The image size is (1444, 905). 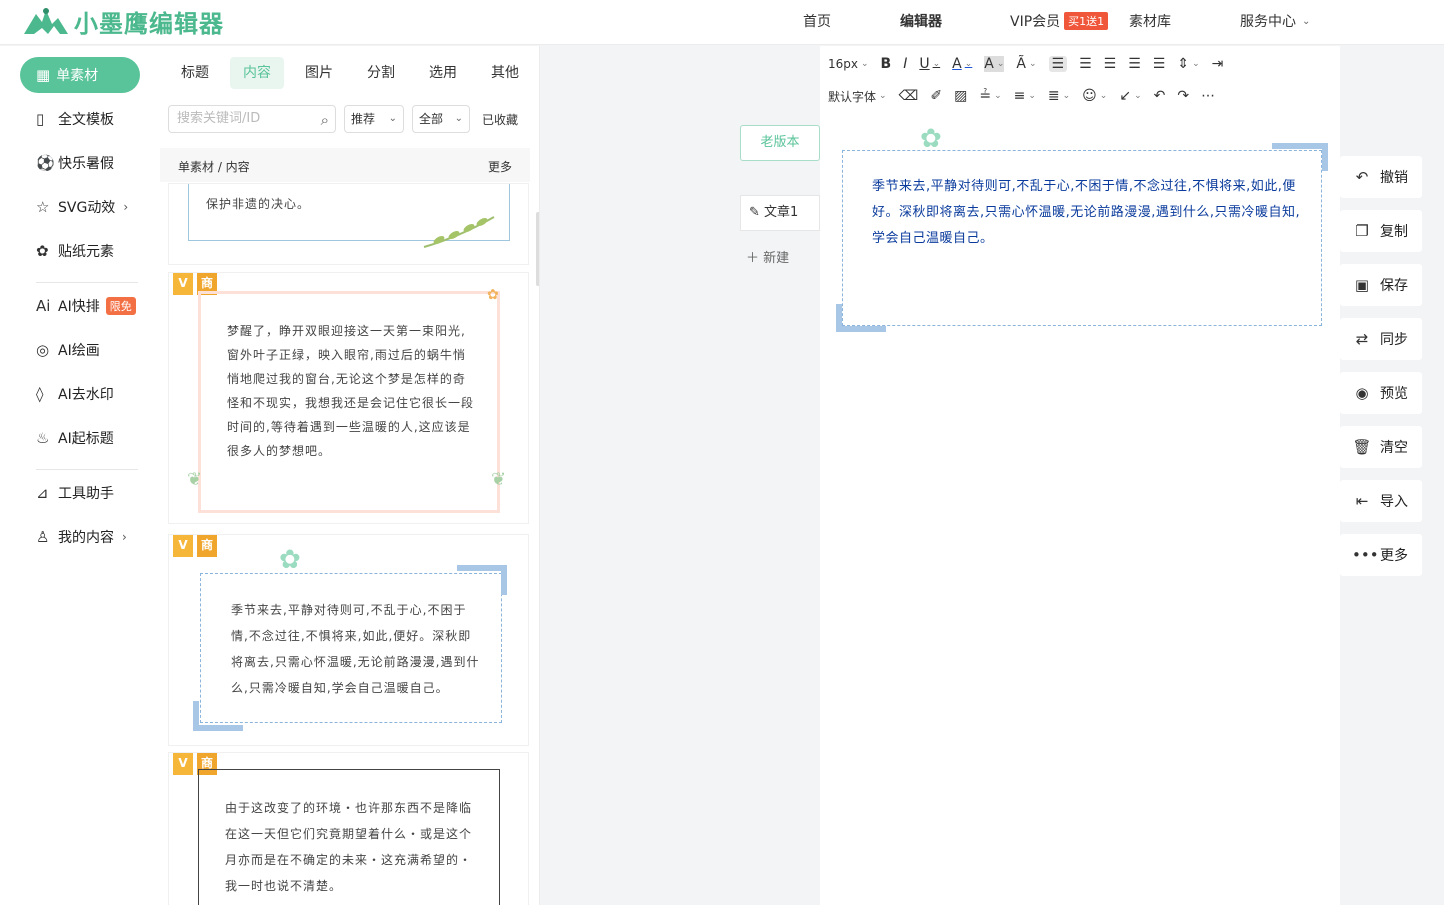 What do you see at coordinates (1086, 21) in the screenshot?
I see `vip-promo-badge: 买1送1` at bounding box center [1086, 21].